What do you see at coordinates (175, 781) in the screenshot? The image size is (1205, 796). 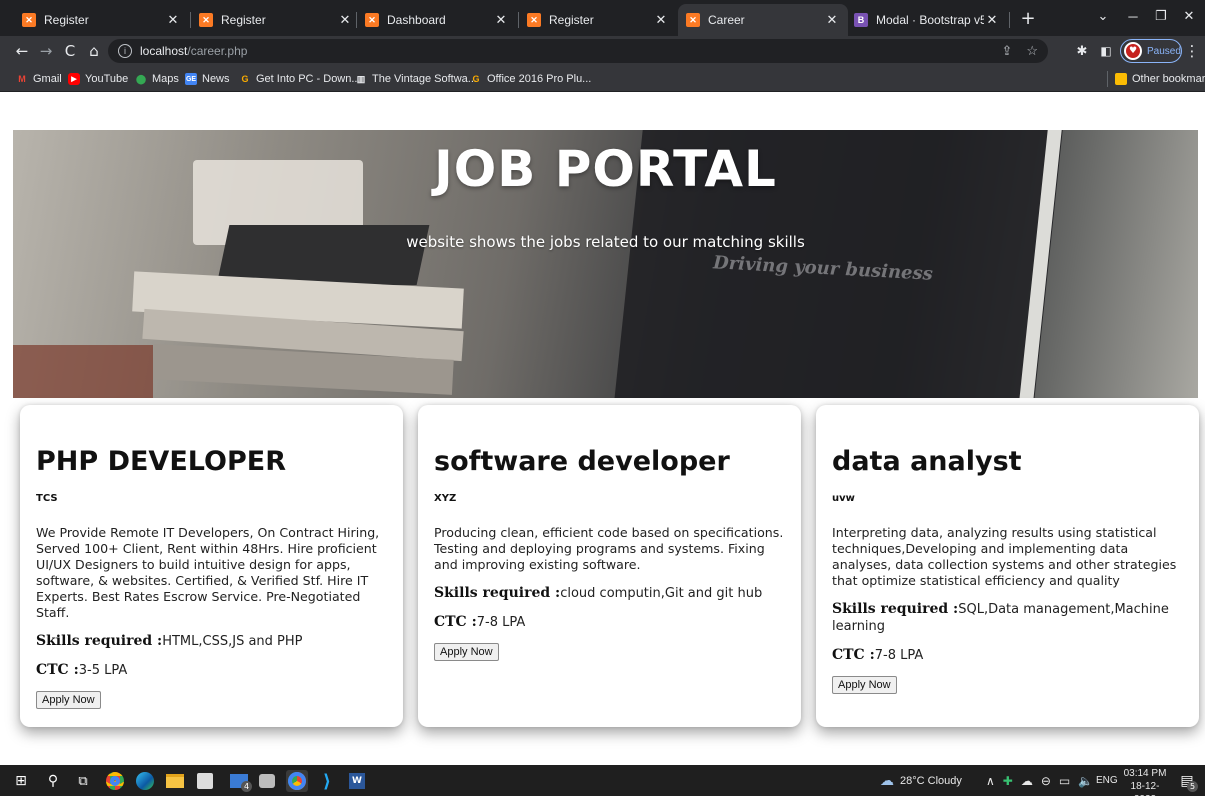 I see `file-explorer-icon` at bounding box center [175, 781].